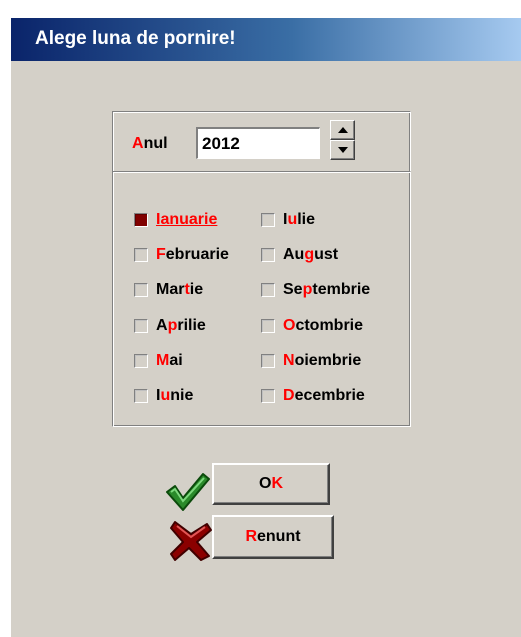 This screenshot has width=521, height=637. Describe the element at coordinates (322, 360) in the screenshot. I see `month-label: Noiembrie` at that location.